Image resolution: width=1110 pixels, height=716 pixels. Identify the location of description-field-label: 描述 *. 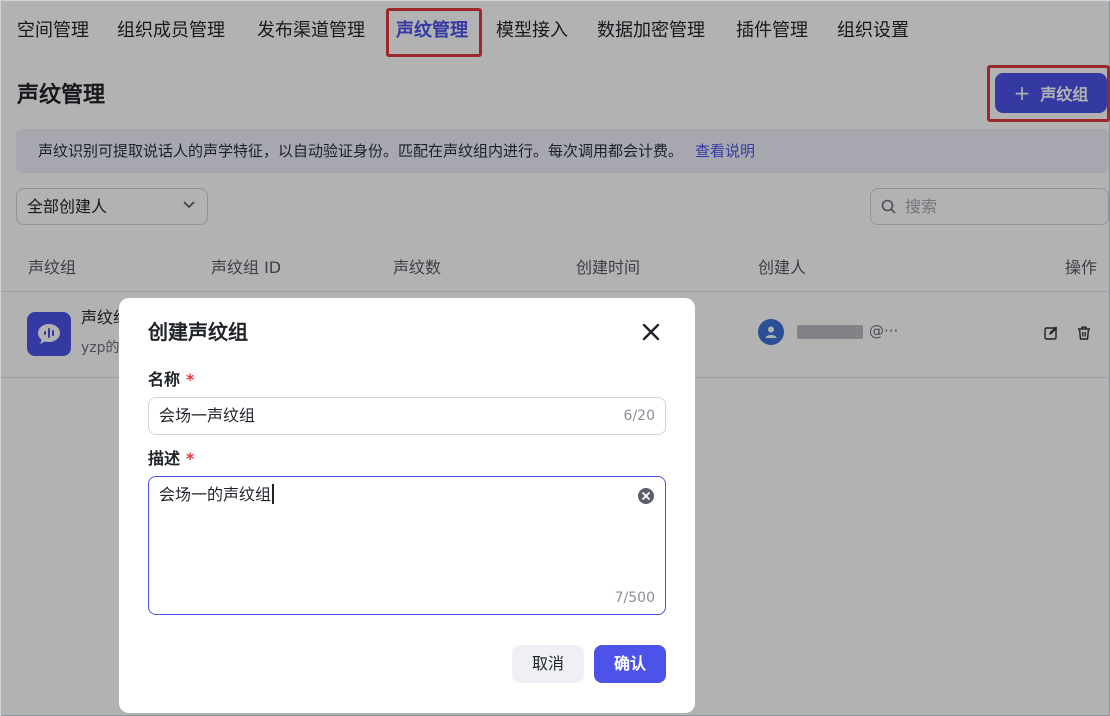
(171, 459).